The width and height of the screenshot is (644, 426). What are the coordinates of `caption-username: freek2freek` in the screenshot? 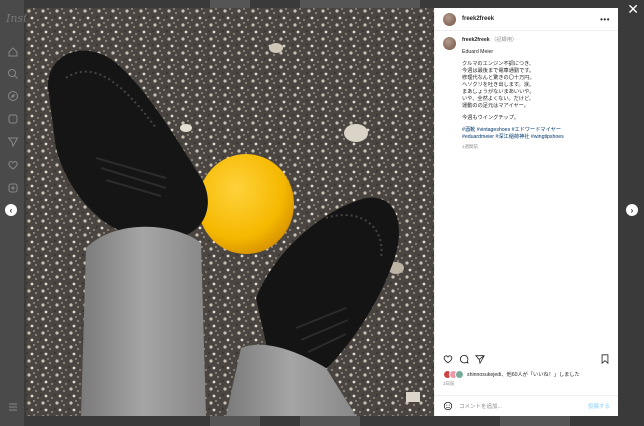 It's located at (476, 40).